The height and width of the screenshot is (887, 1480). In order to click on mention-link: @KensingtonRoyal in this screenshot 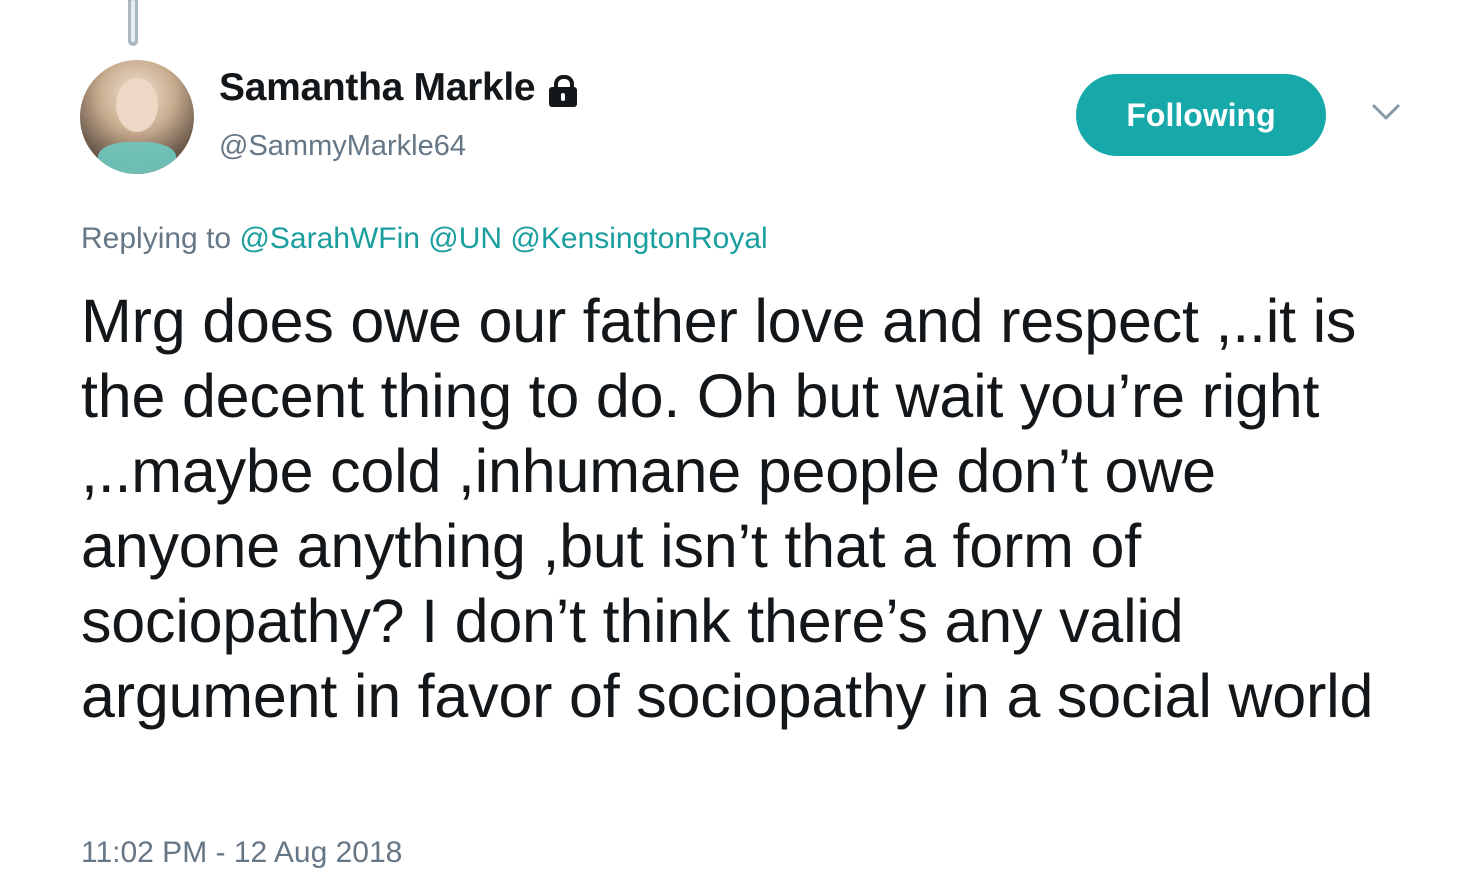, I will do `click(638, 238)`.